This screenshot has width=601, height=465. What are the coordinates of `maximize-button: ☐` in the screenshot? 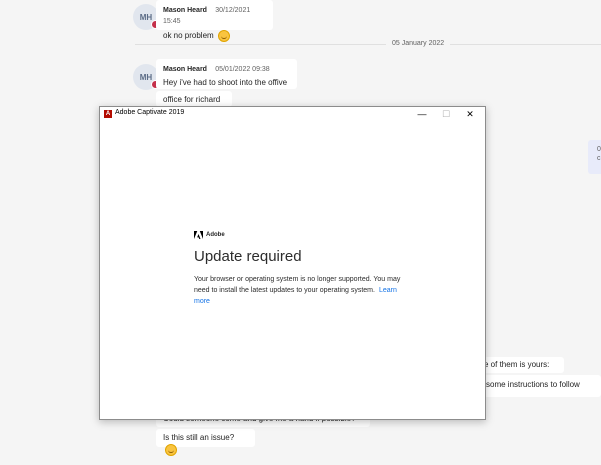 It's located at (446, 114).